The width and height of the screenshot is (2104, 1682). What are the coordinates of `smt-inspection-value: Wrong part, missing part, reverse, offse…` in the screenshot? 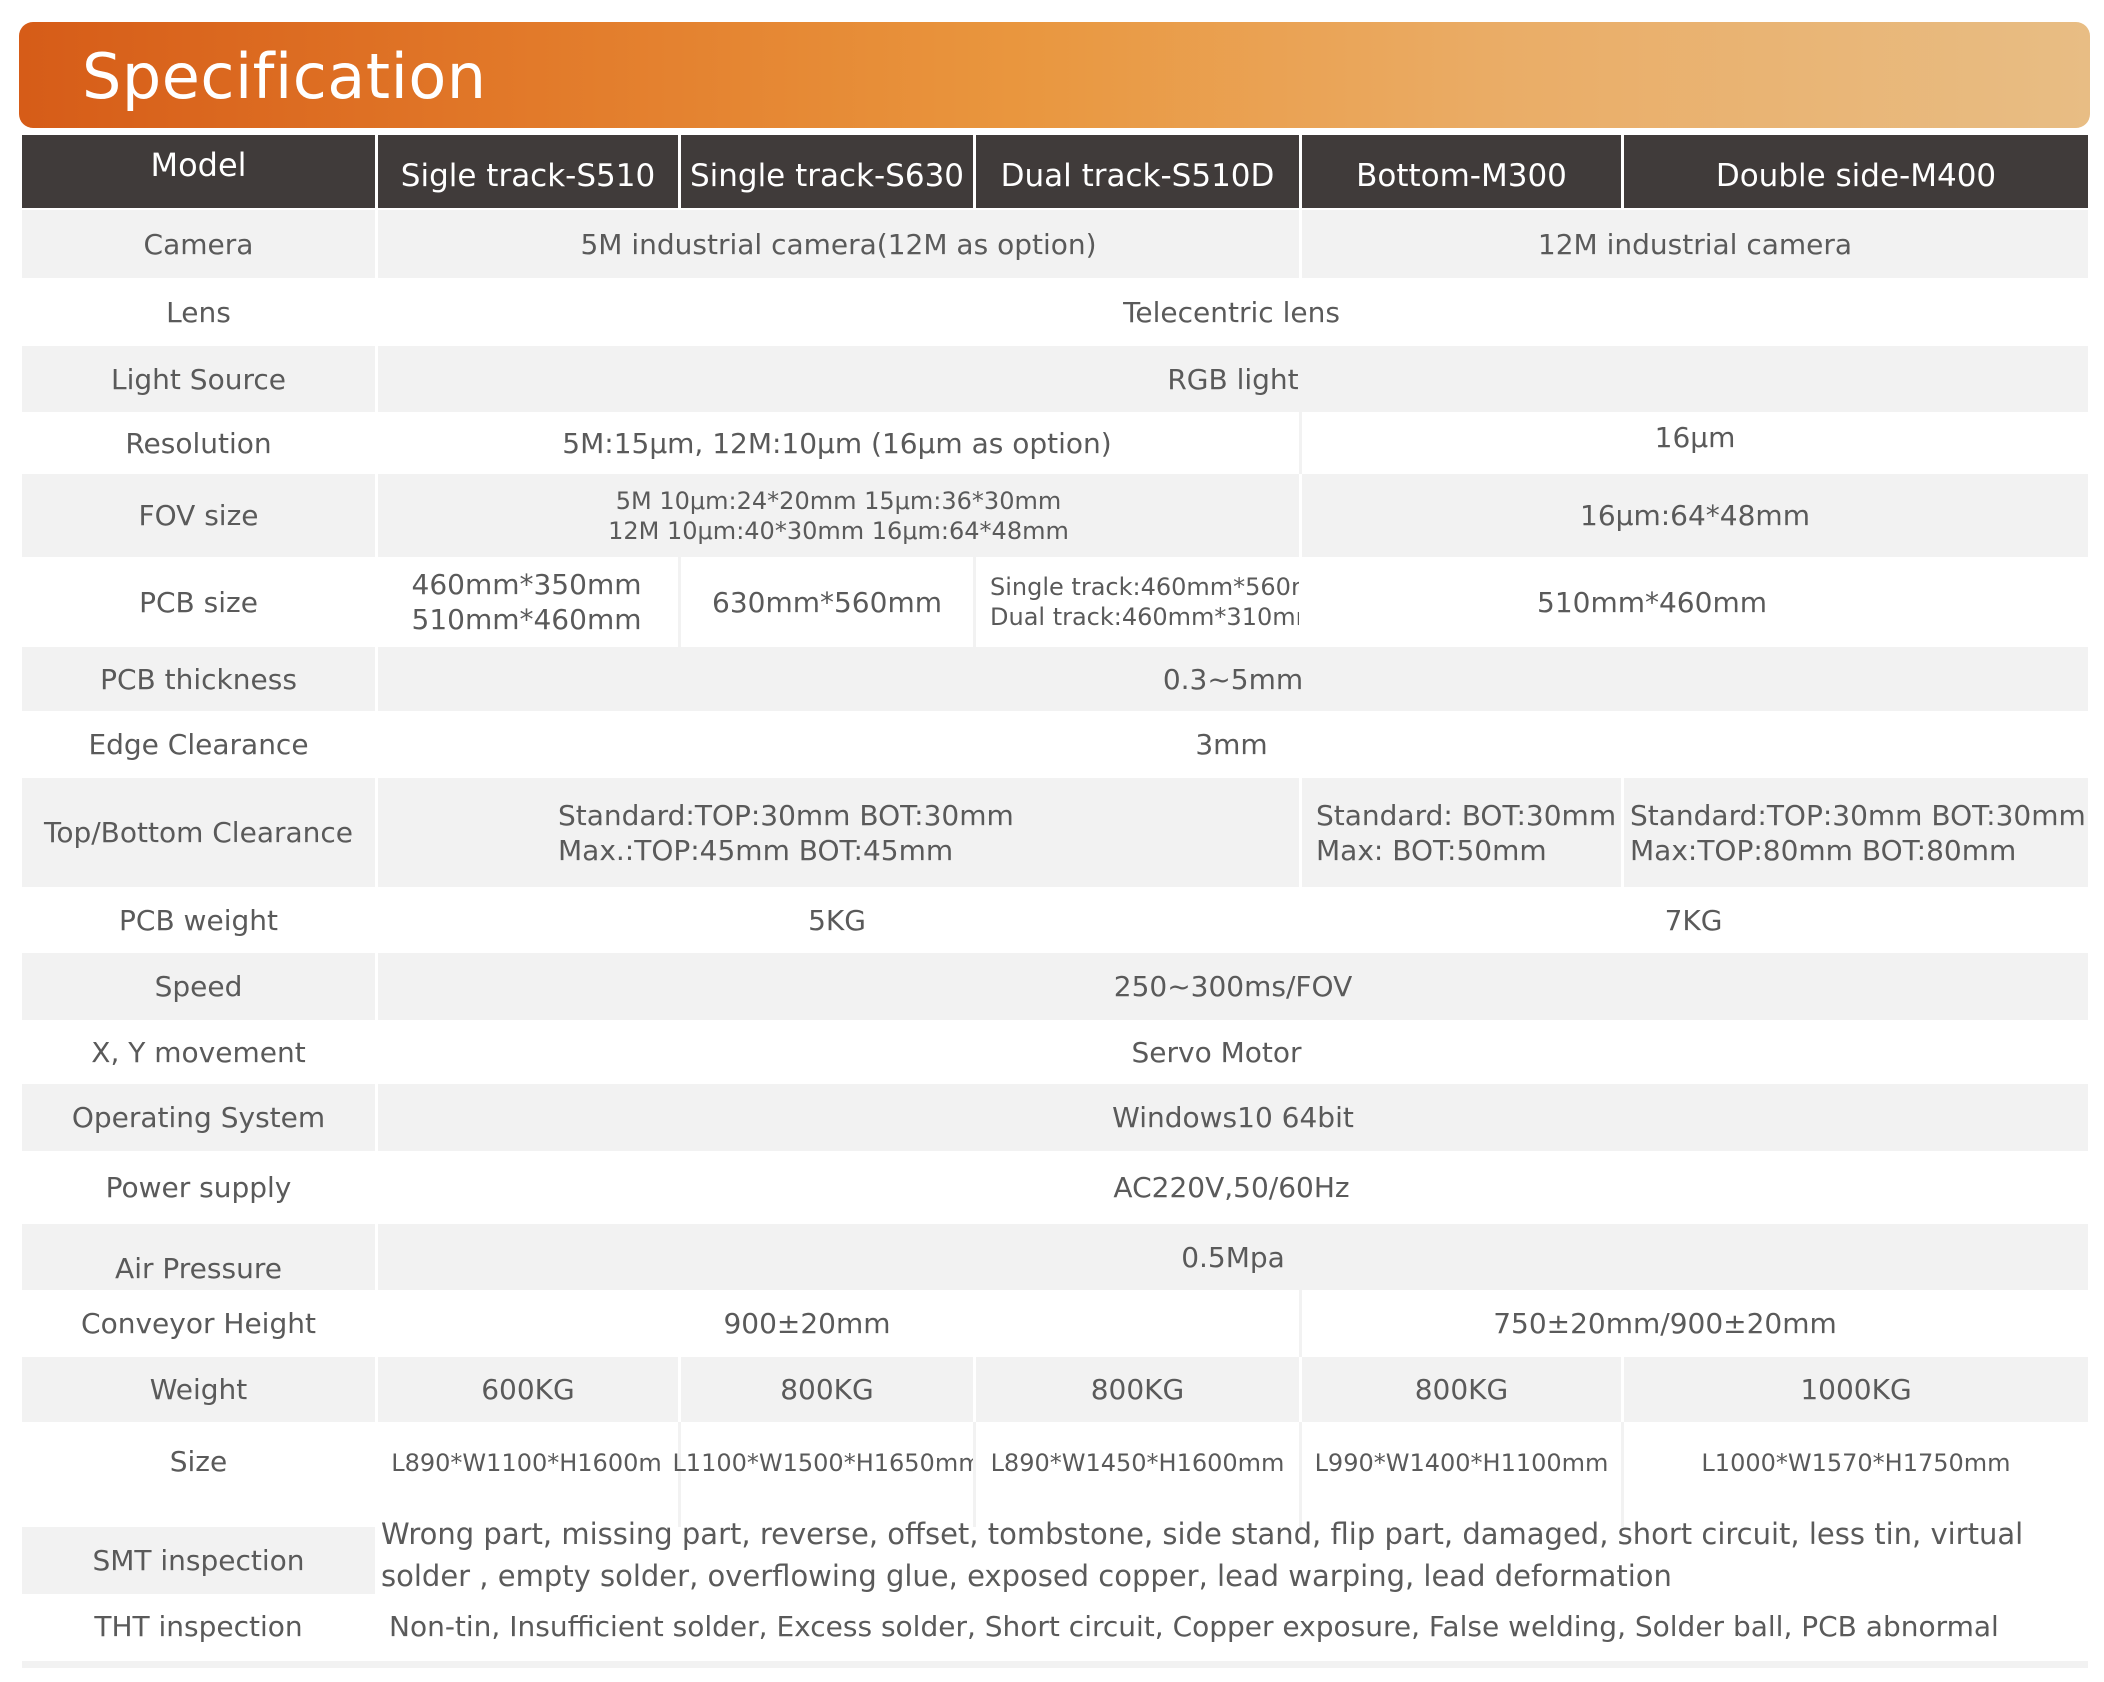 It's located at (1202, 1555).